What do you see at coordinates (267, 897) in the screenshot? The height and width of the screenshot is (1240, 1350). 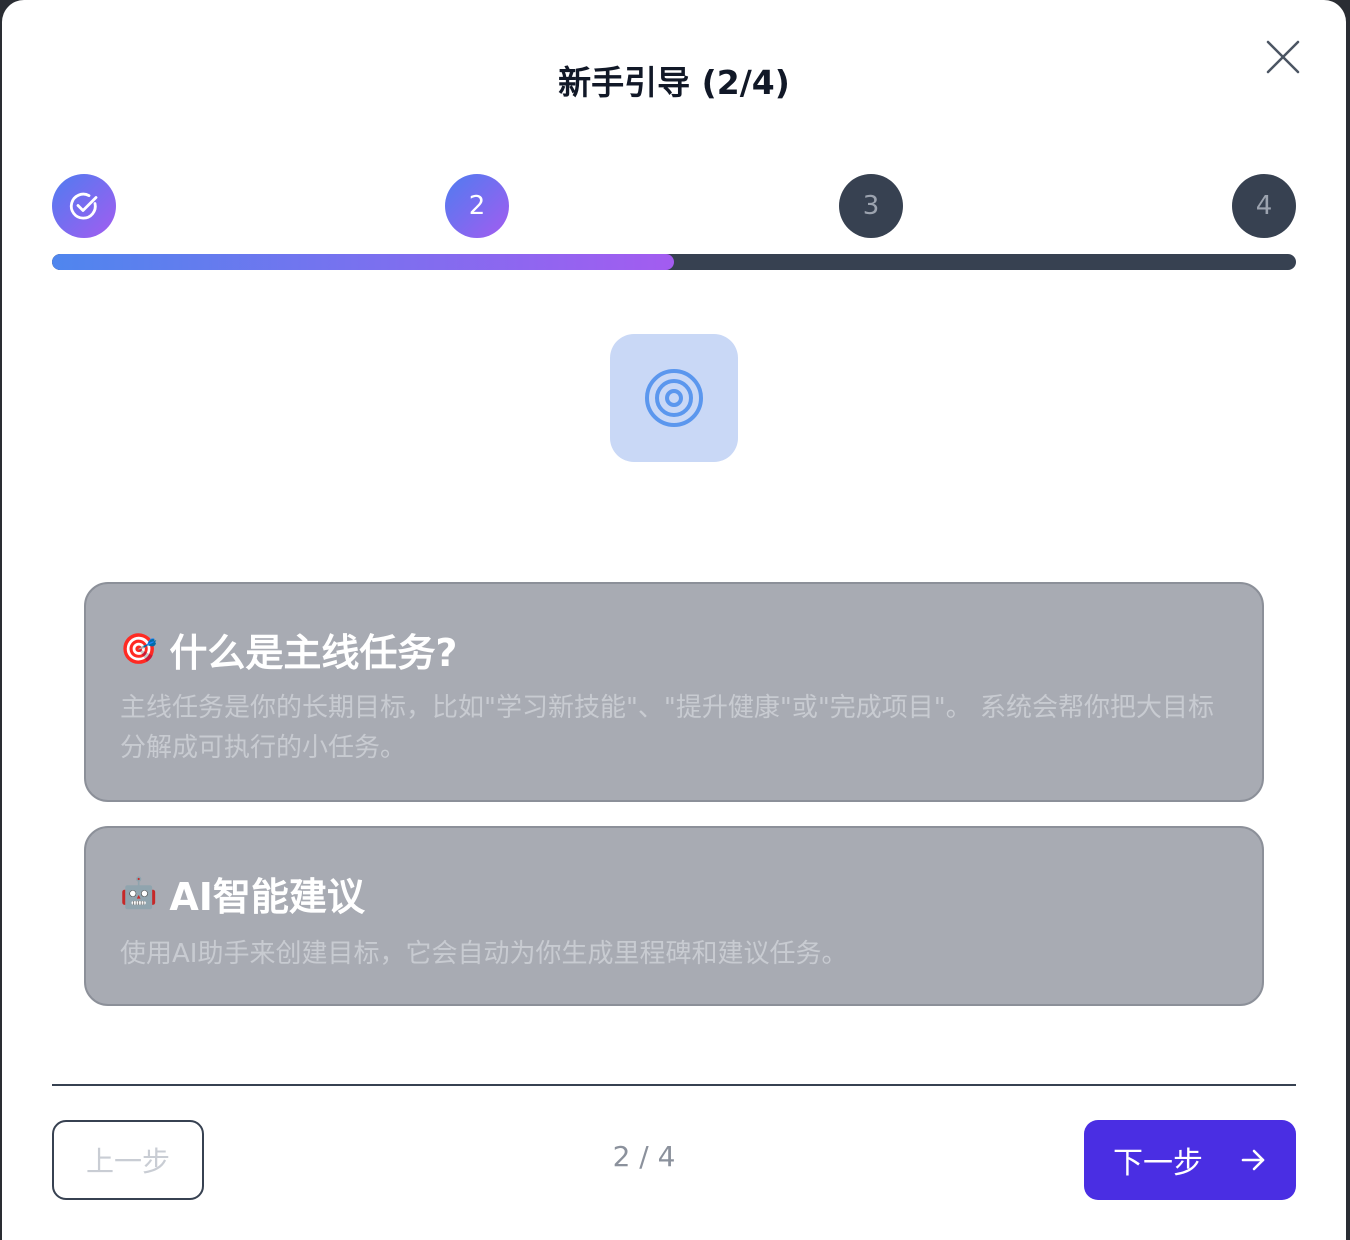 I see `card-title: AI智能建议` at bounding box center [267, 897].